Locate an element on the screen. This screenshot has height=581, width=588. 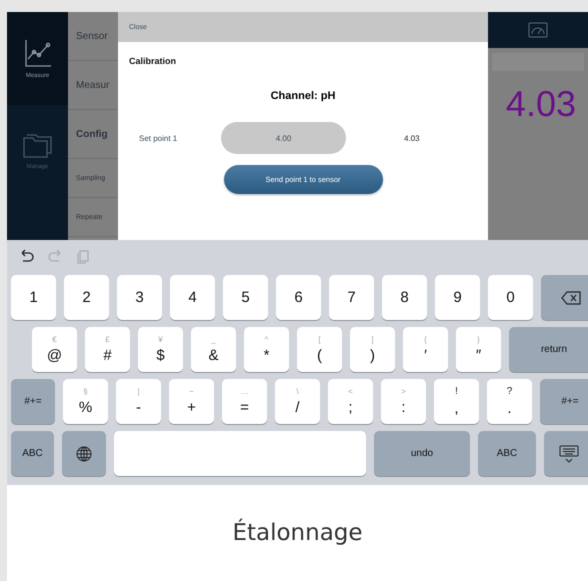
key: ! , is located at coordinates (456, 401).